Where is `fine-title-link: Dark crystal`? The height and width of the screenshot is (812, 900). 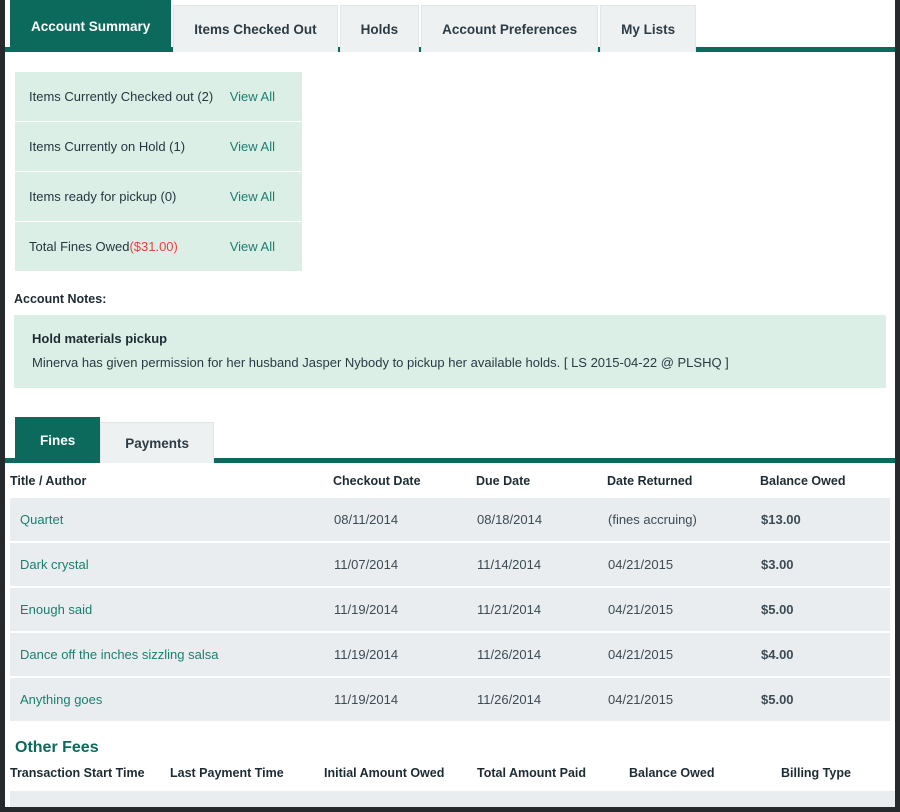
fine-title-link: Dark crystal is located at coordinates (54, 564).